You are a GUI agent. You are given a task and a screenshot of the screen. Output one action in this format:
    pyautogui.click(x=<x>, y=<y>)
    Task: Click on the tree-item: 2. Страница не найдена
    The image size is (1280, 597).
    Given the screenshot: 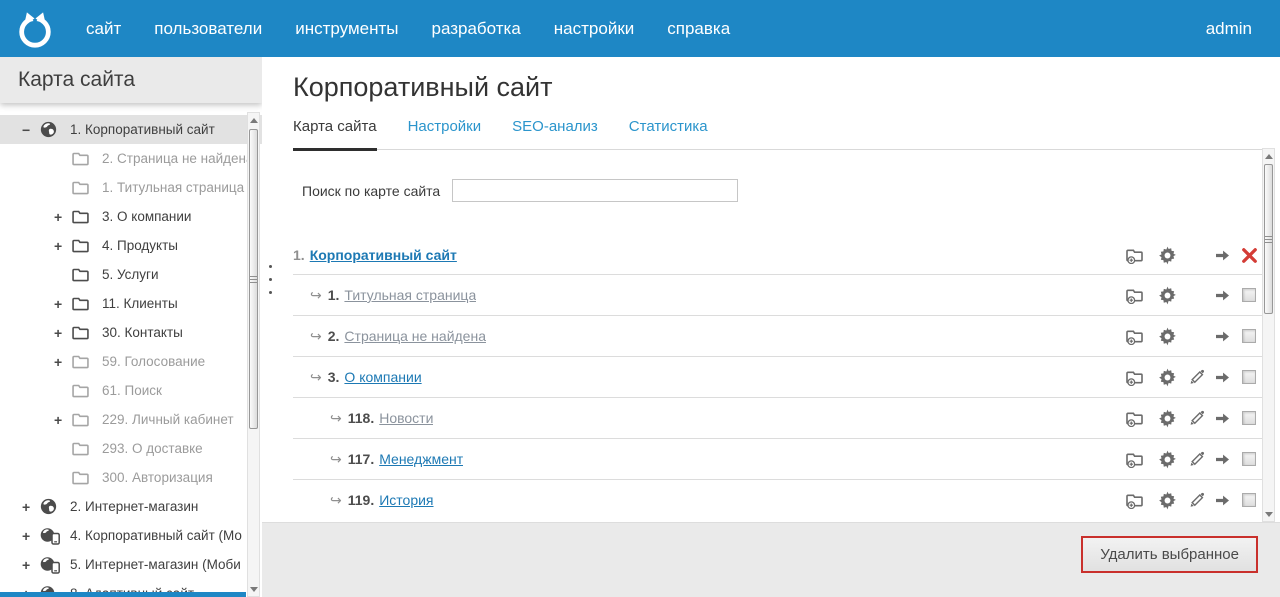 What is the action you would take?
    pyautogui.click(x=131, y=158)
    